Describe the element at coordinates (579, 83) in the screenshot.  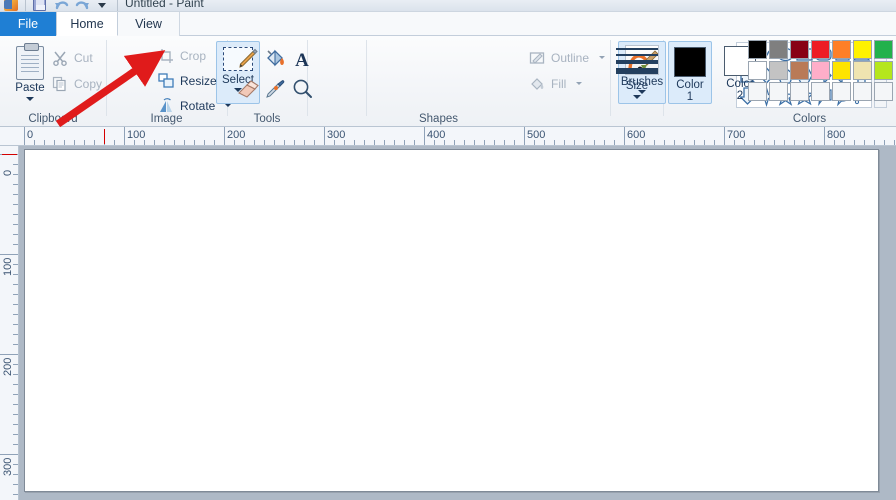
I see `fill-dropdown-caret` at that location.